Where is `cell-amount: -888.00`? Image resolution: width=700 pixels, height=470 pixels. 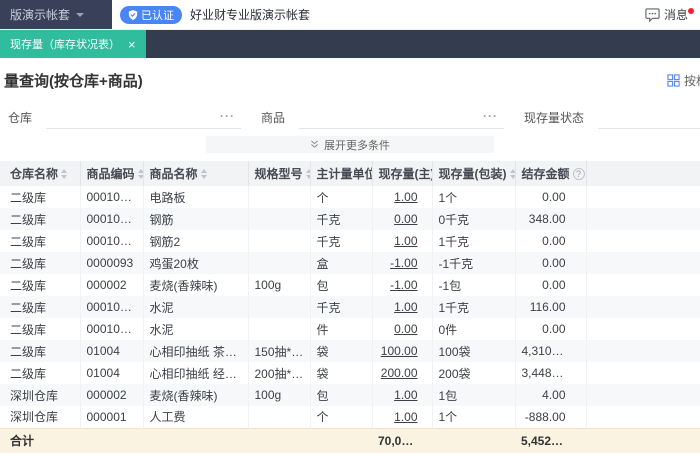 cell-amount: -888.00 is located at coordinates (551, 417).